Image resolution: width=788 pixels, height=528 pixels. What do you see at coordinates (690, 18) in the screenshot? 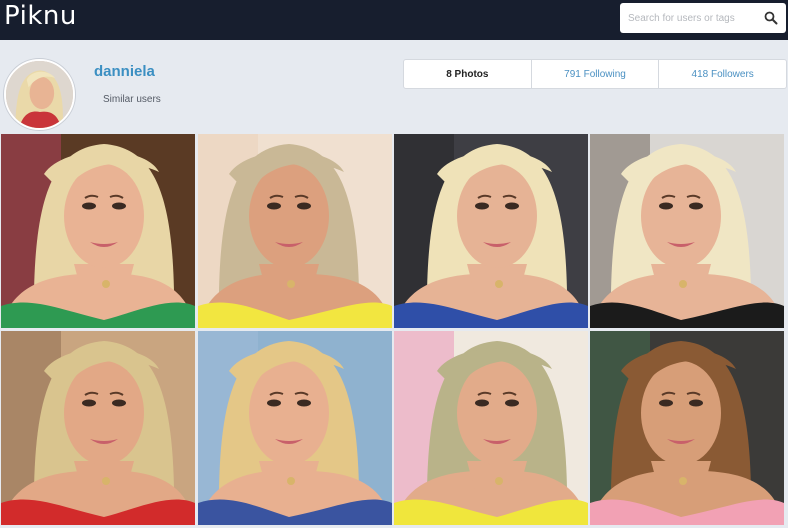
I see `search-input` at bounding box center [690, 18].